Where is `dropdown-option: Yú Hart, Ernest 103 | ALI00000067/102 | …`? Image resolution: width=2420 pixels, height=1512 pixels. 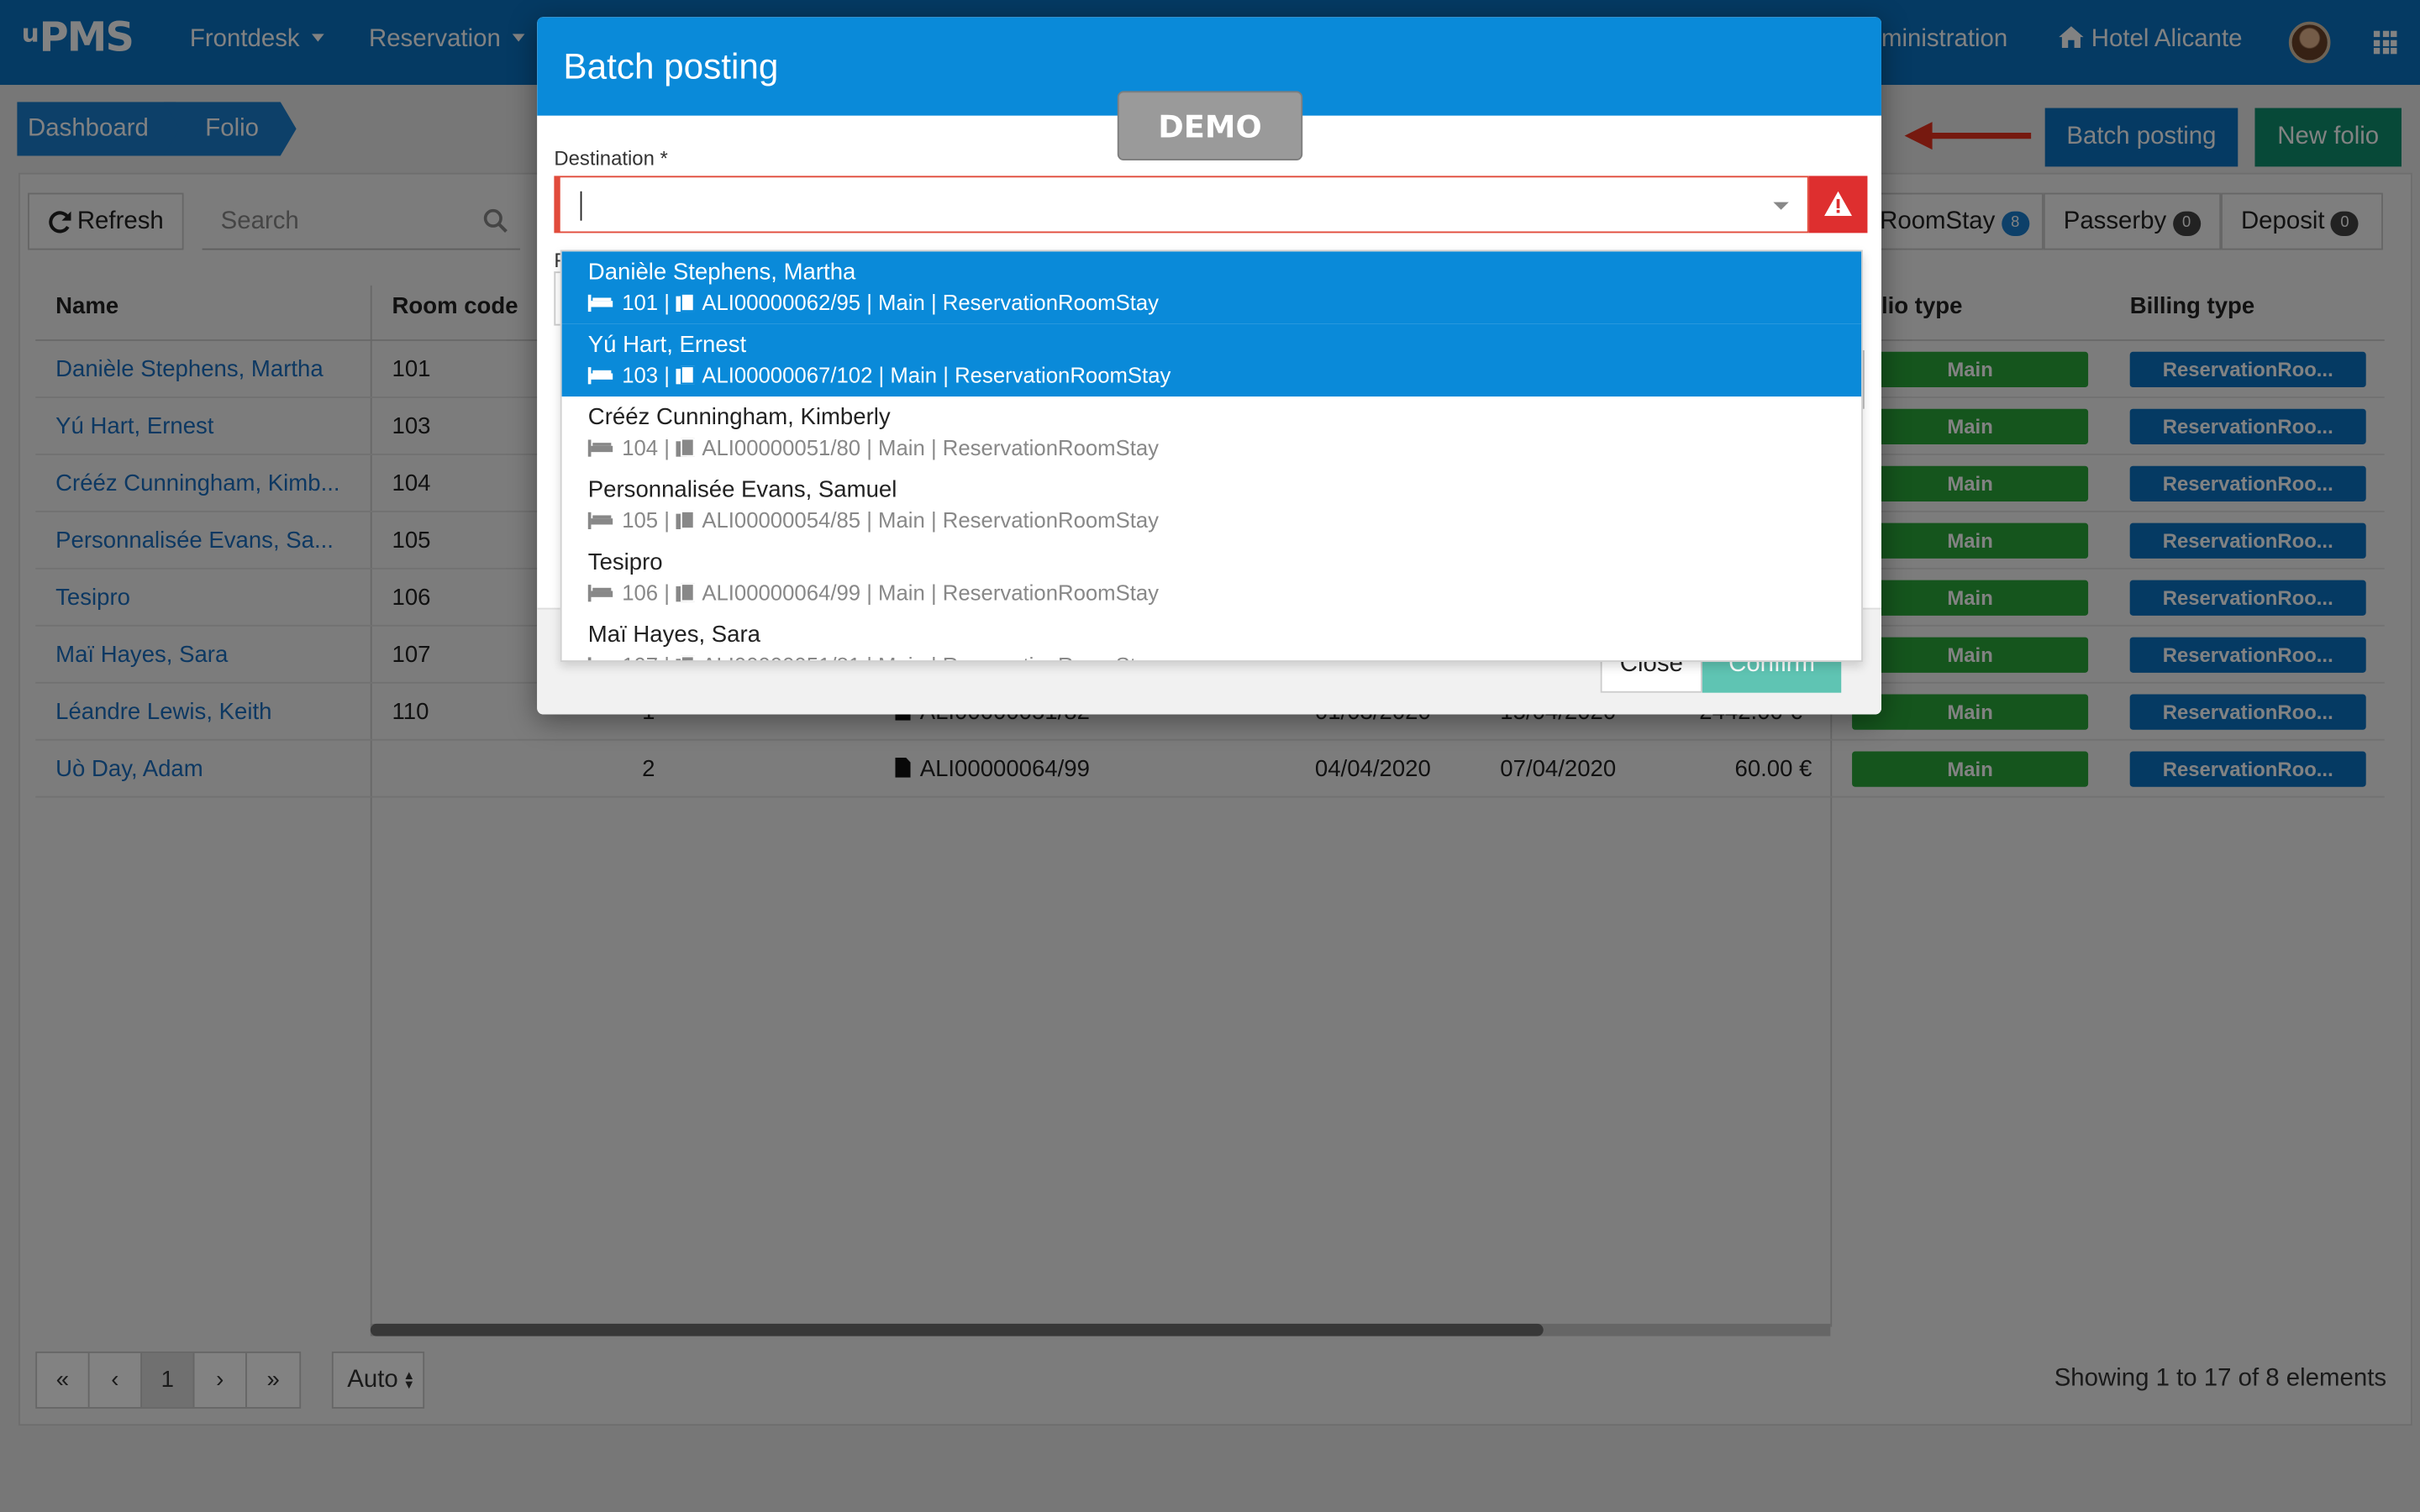
dropdown-option: Yú Hart, Ernest 103 | ALI00000067/102 | … is located at coordinates (1211, 360).